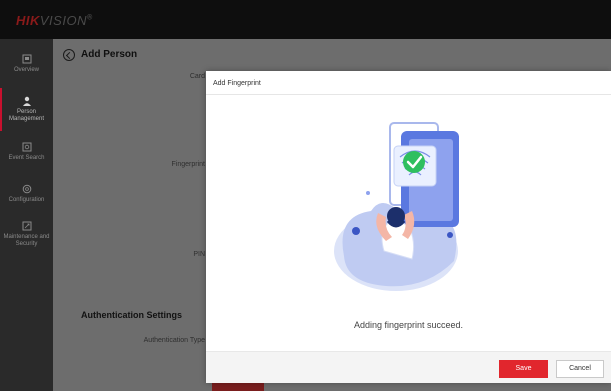 Image resolution: width=611 pixels, height=391 pixels. I want to click on maintenance-icon, so click(26, 226).